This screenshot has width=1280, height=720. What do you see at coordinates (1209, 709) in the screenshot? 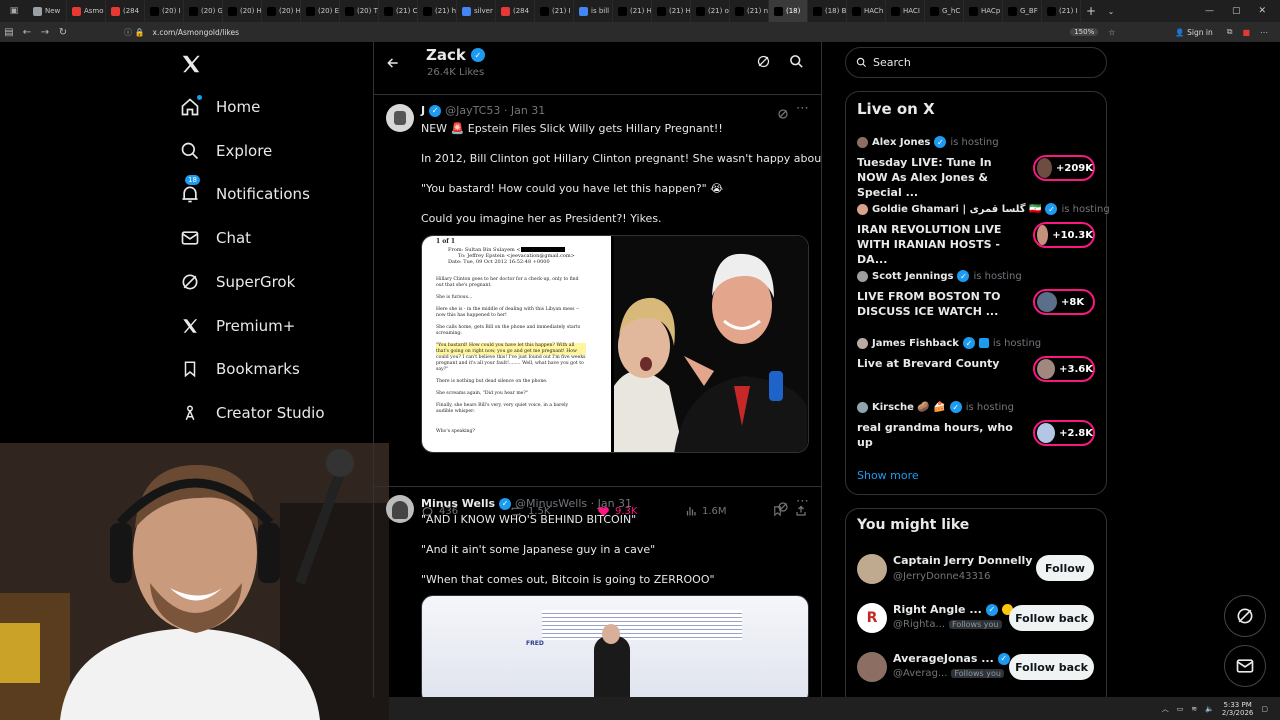
I see `volume-icon: 🔈` at bounding box center [1209, 709].